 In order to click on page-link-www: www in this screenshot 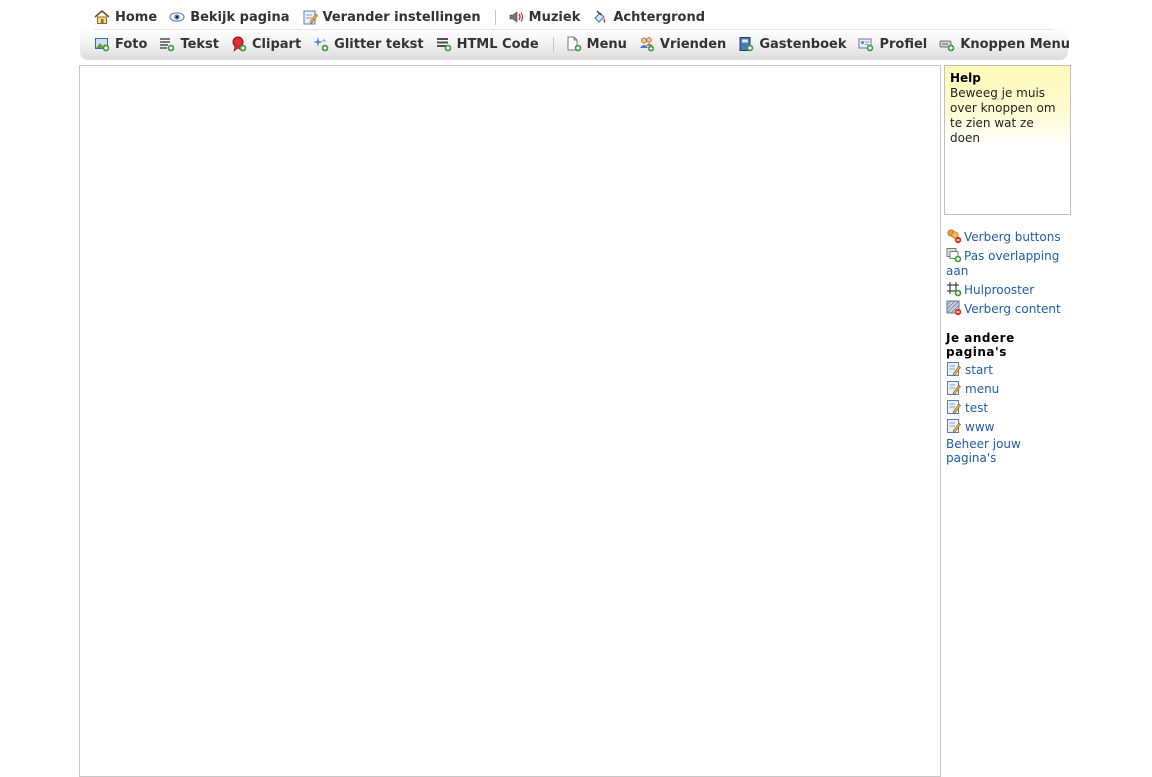, I will do `click(1010, 426)`.